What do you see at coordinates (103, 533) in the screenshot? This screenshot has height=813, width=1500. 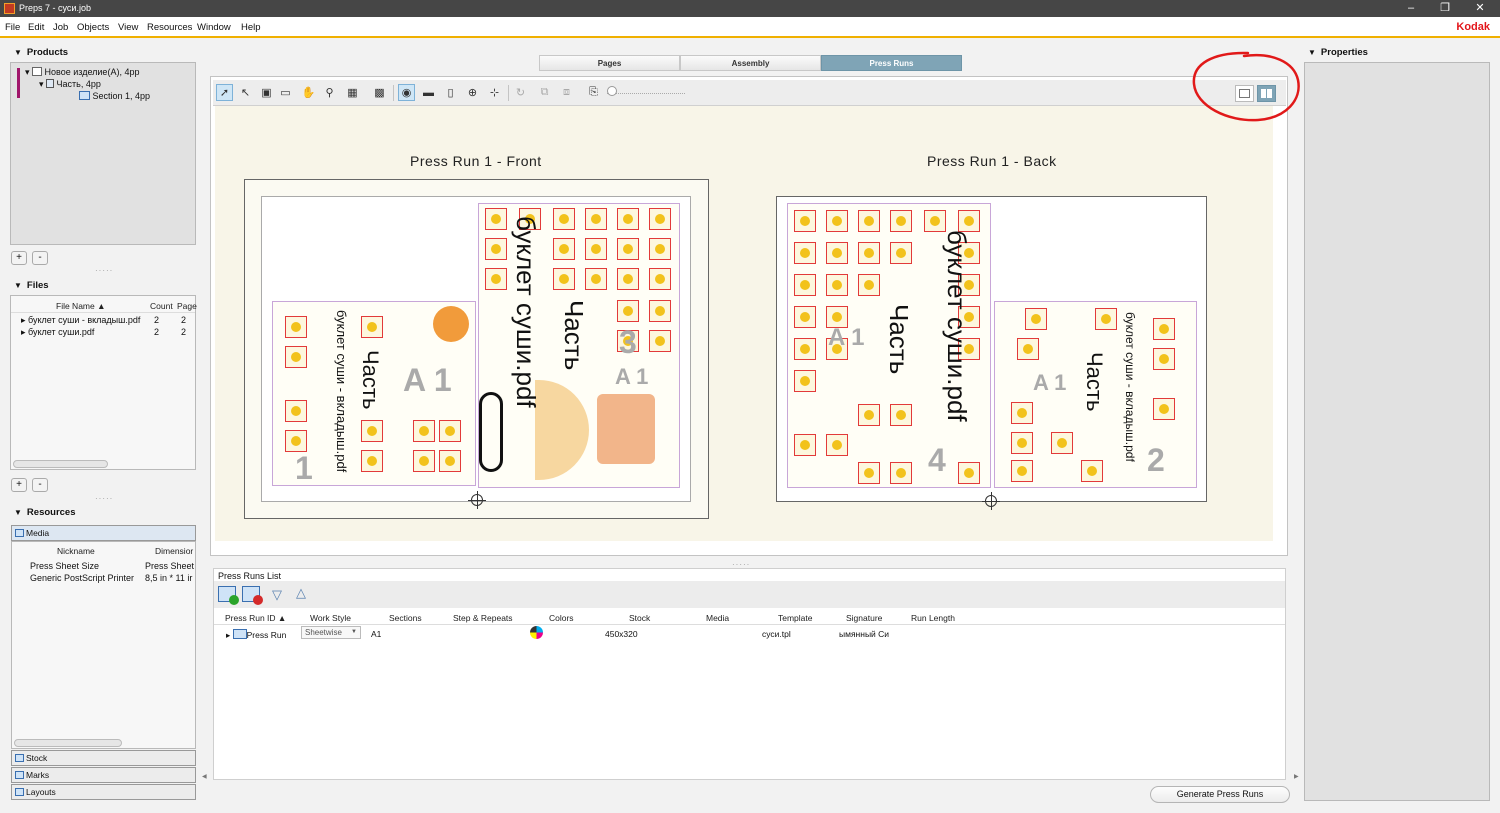 I see `media-section-tab: Media` at bounding box center [103, 533].